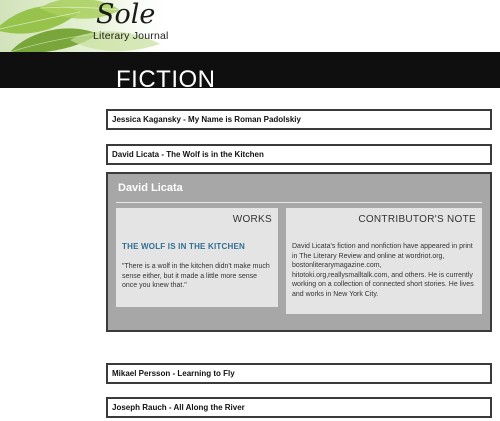  Describe the element at coordinates (171, 373) in the screenshot. I see `story-link: Mikael Persson - Learning to Fly` at that location.